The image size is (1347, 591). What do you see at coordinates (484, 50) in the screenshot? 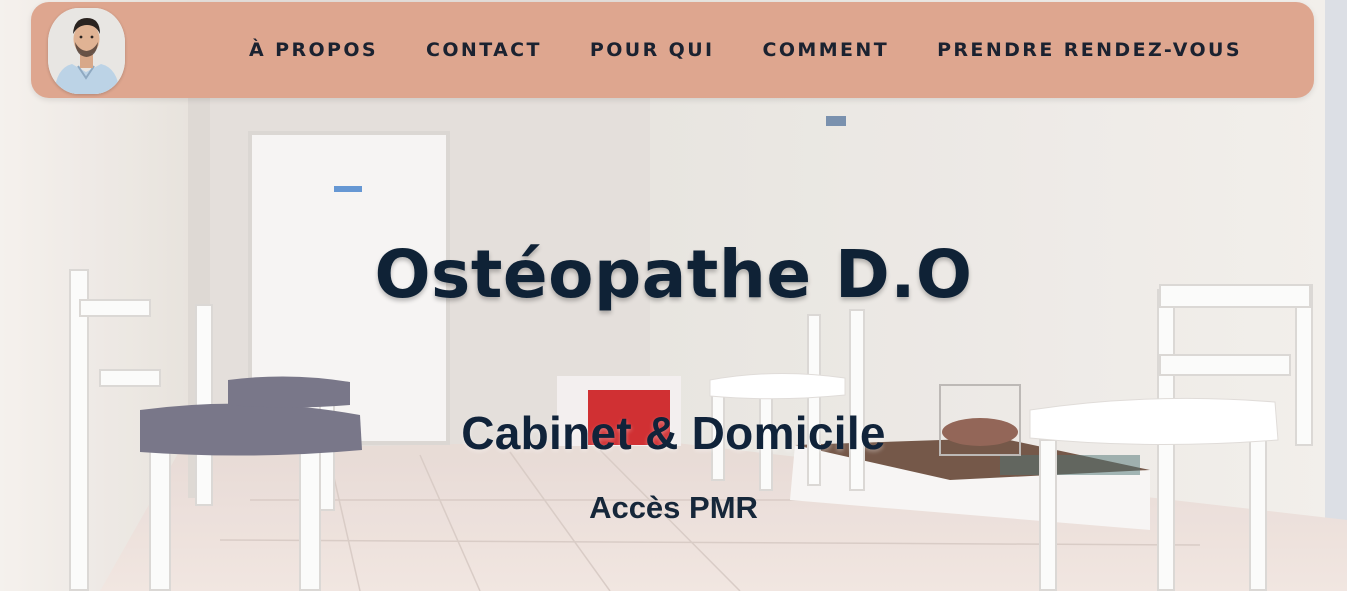
I see `nav-link-contact: CONTACT` at bounding box center [484, 50].